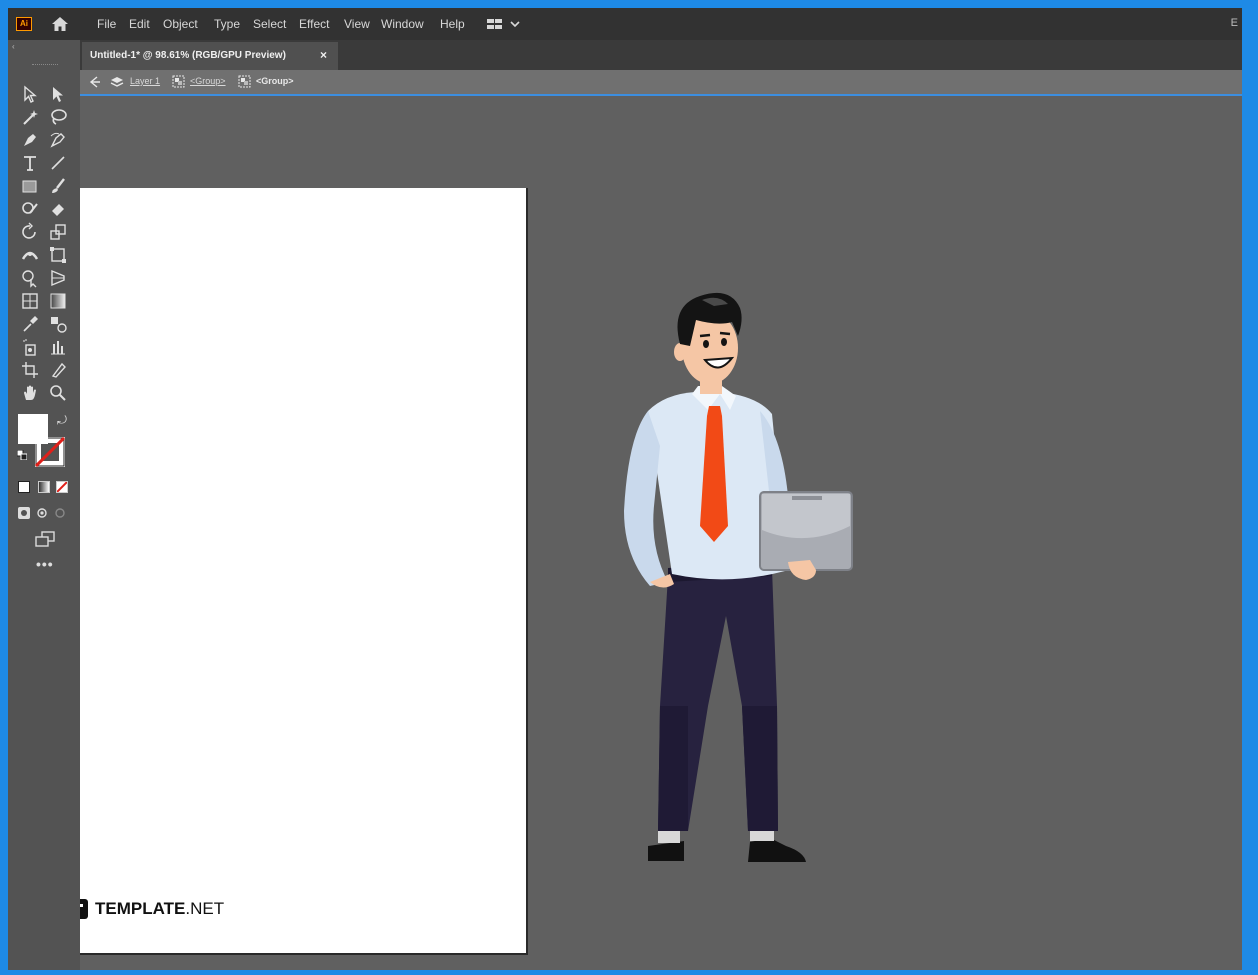  I want to click on tools-panel: ‹ ⤾ •••, so click(44, 505).